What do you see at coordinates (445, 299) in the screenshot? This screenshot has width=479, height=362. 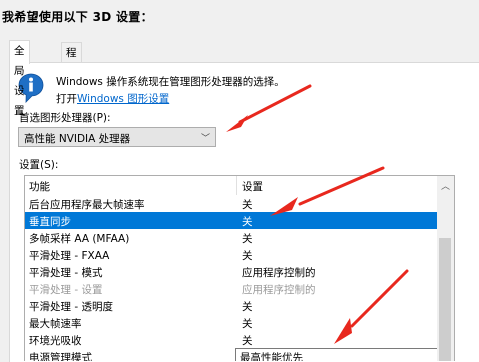 I see `scrollbar-thumb` at bounding box center [445, 299].